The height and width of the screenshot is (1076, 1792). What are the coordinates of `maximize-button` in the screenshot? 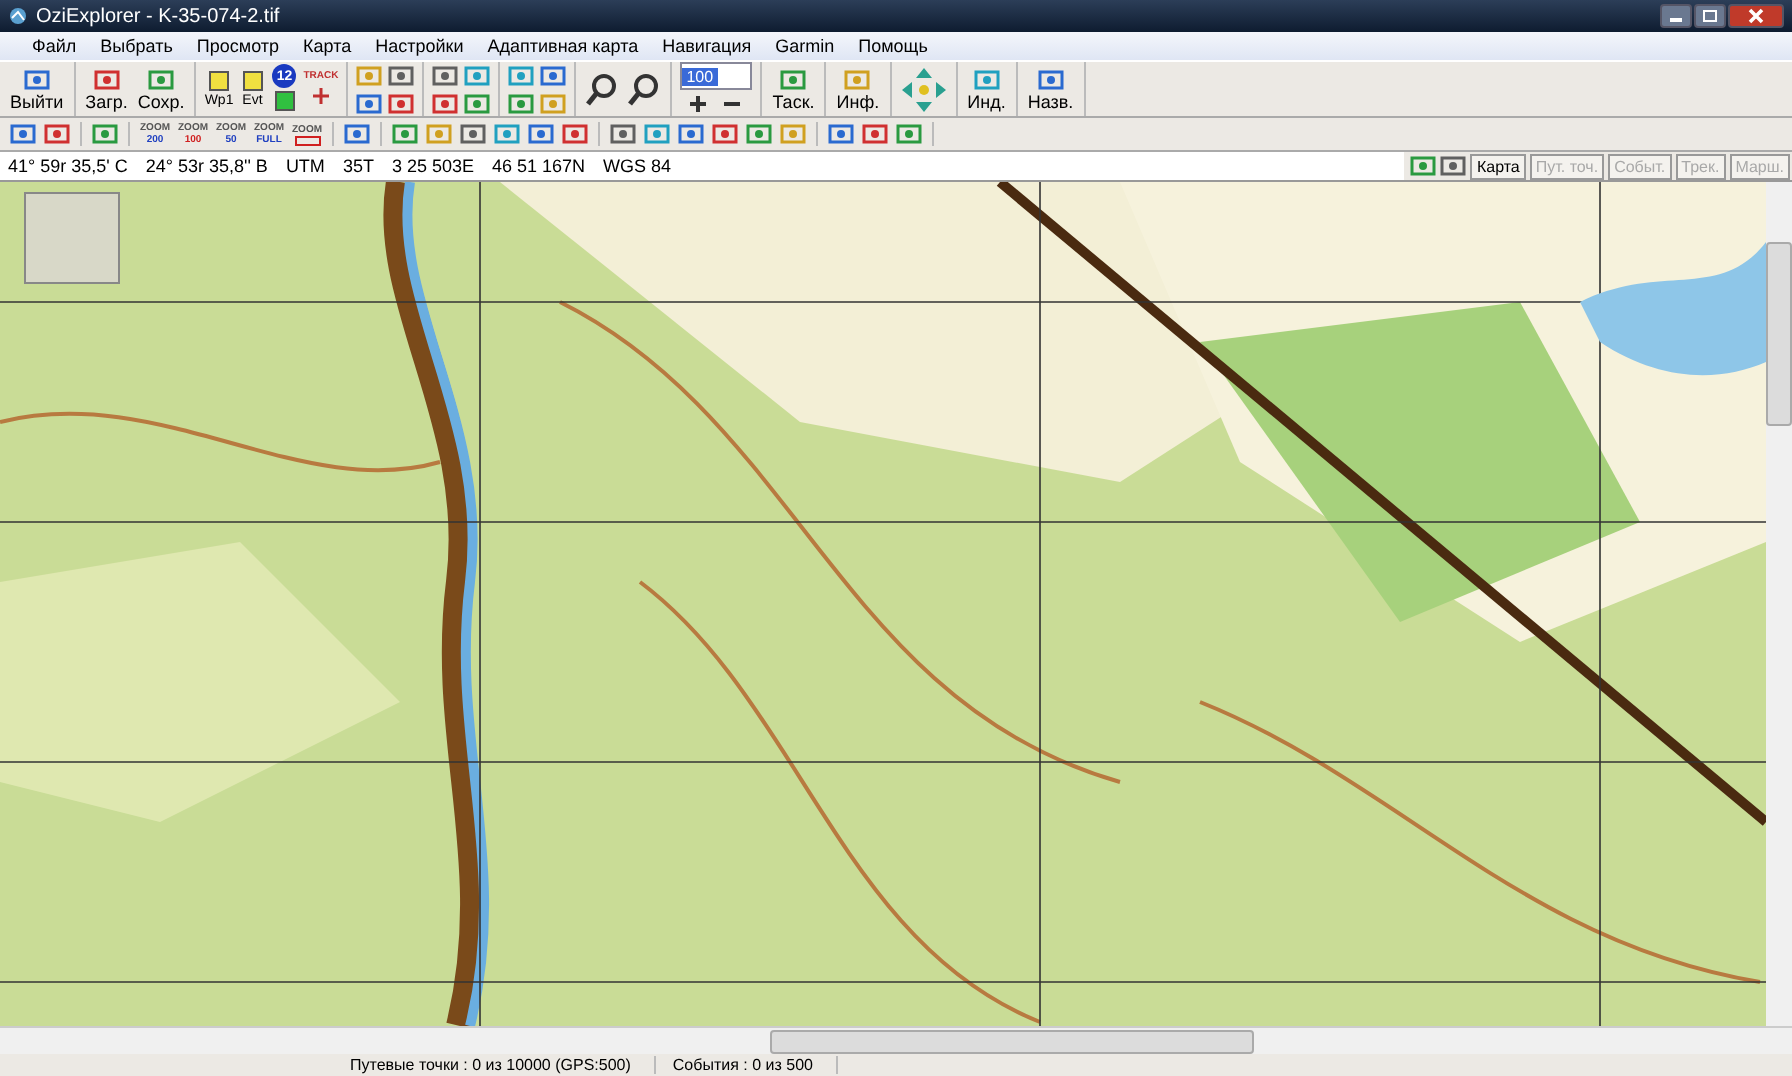 It's located at (1710, 16).